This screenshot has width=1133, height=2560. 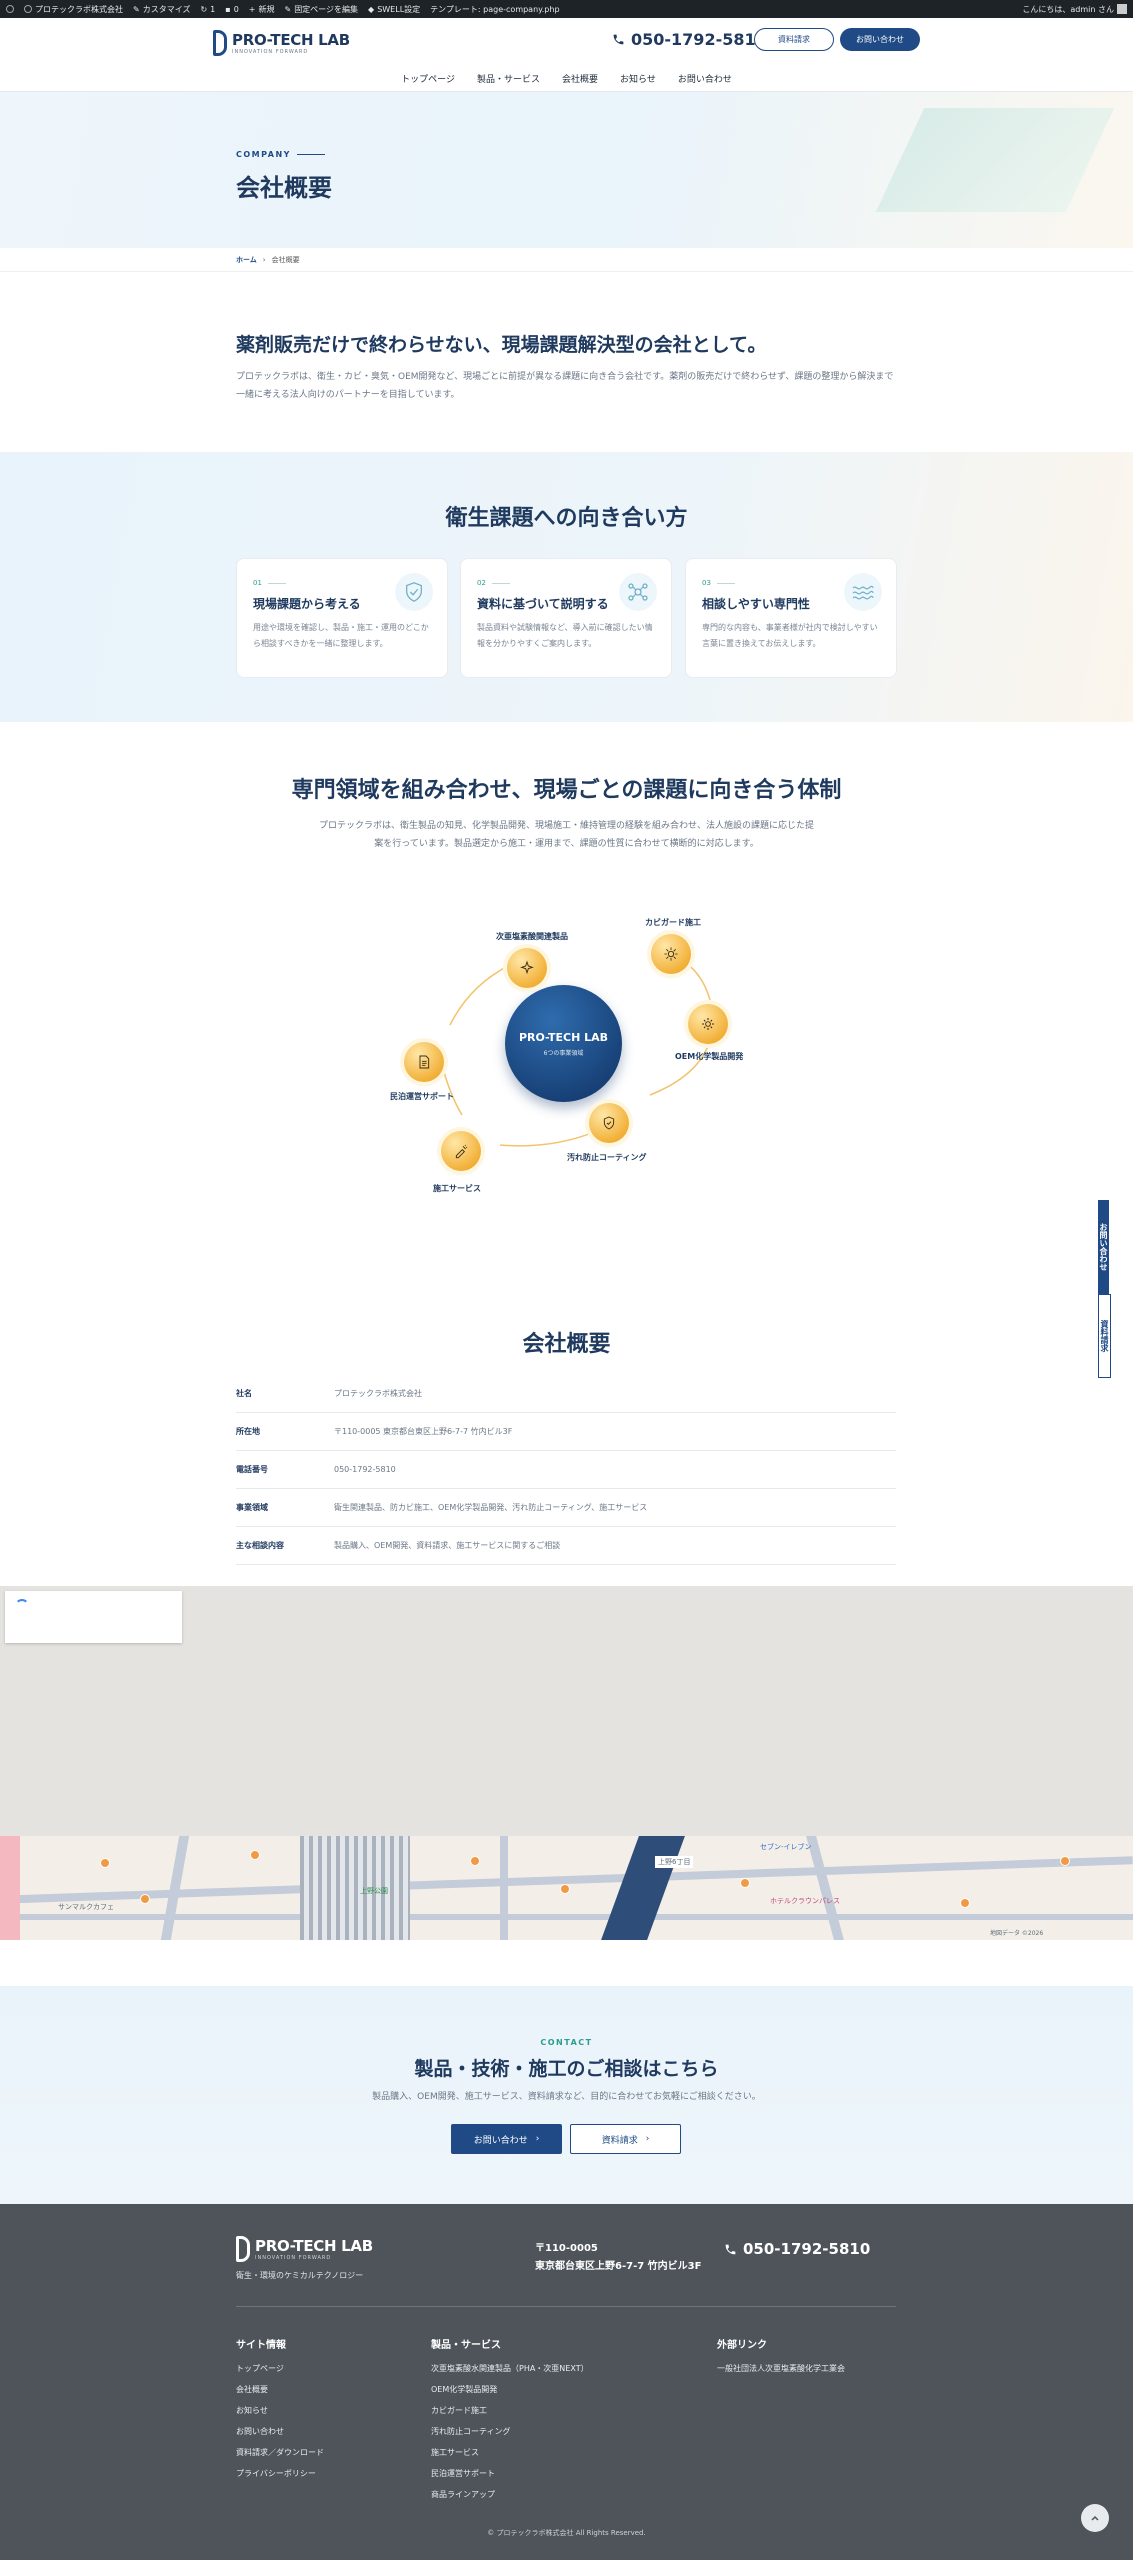 What do you see at coordinates (708, 1024) in the screenshot?
I see `gear-icon` at bounding box center [708, 1024].